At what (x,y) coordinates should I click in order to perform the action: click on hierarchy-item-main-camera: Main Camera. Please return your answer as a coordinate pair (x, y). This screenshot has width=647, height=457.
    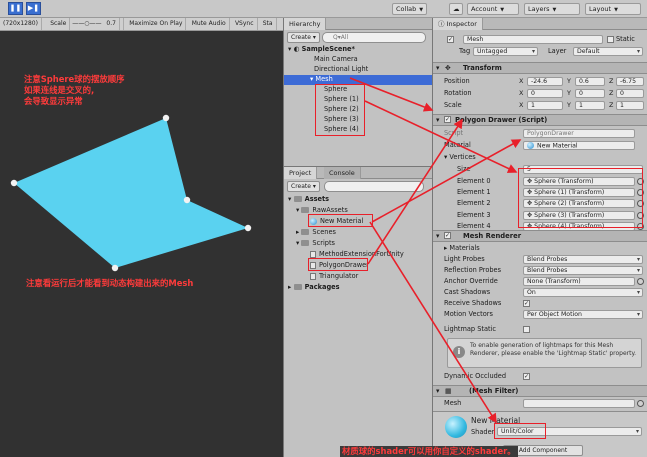
    Looking at the image, I should click on (358, 60).